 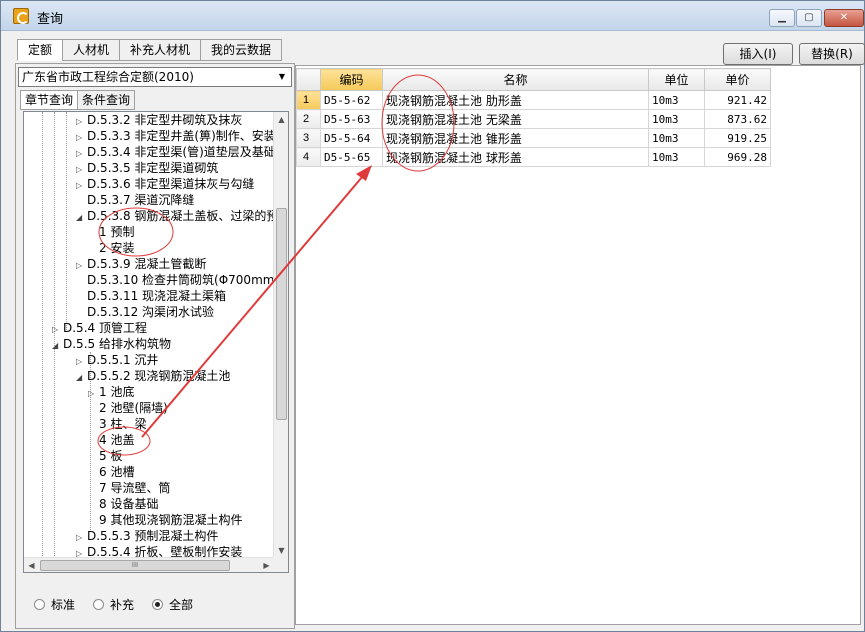 I want to click on table-row: 2 D5-5-63 现浇钢筋混凝土池 无梁盖 10m3 873.62, so click(x=533, y=119).